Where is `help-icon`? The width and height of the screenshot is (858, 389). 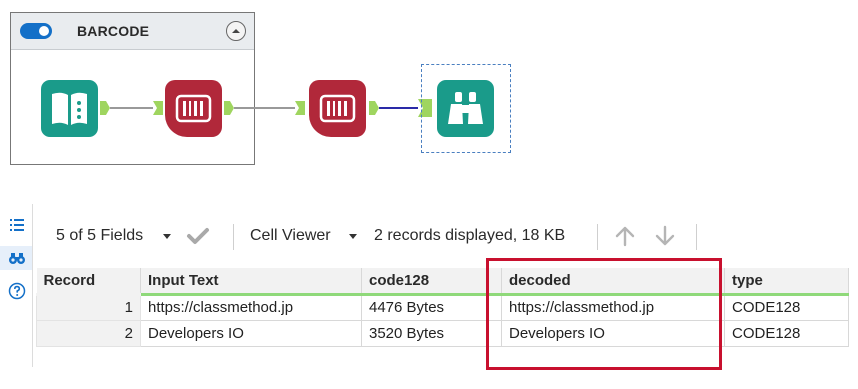 help-icon is located at coordinates (17, 291).